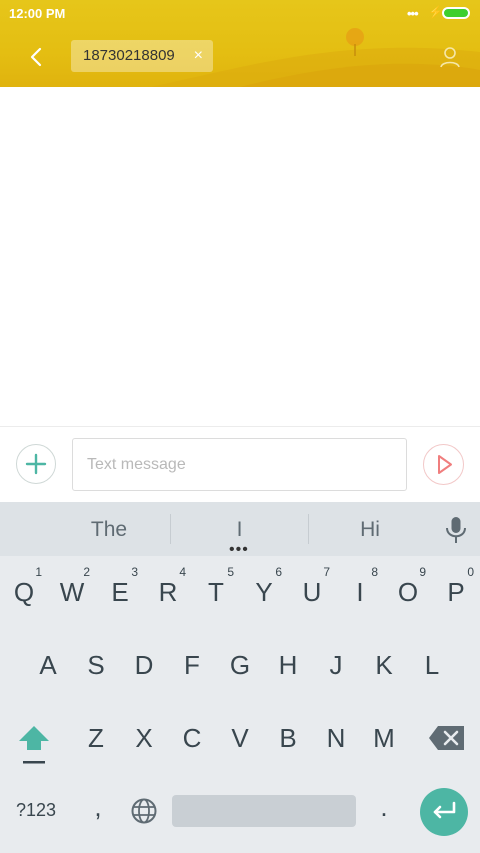 The width and height of the screenshot is (480, 853). I want to click on key-m: M, so click(384, 738).